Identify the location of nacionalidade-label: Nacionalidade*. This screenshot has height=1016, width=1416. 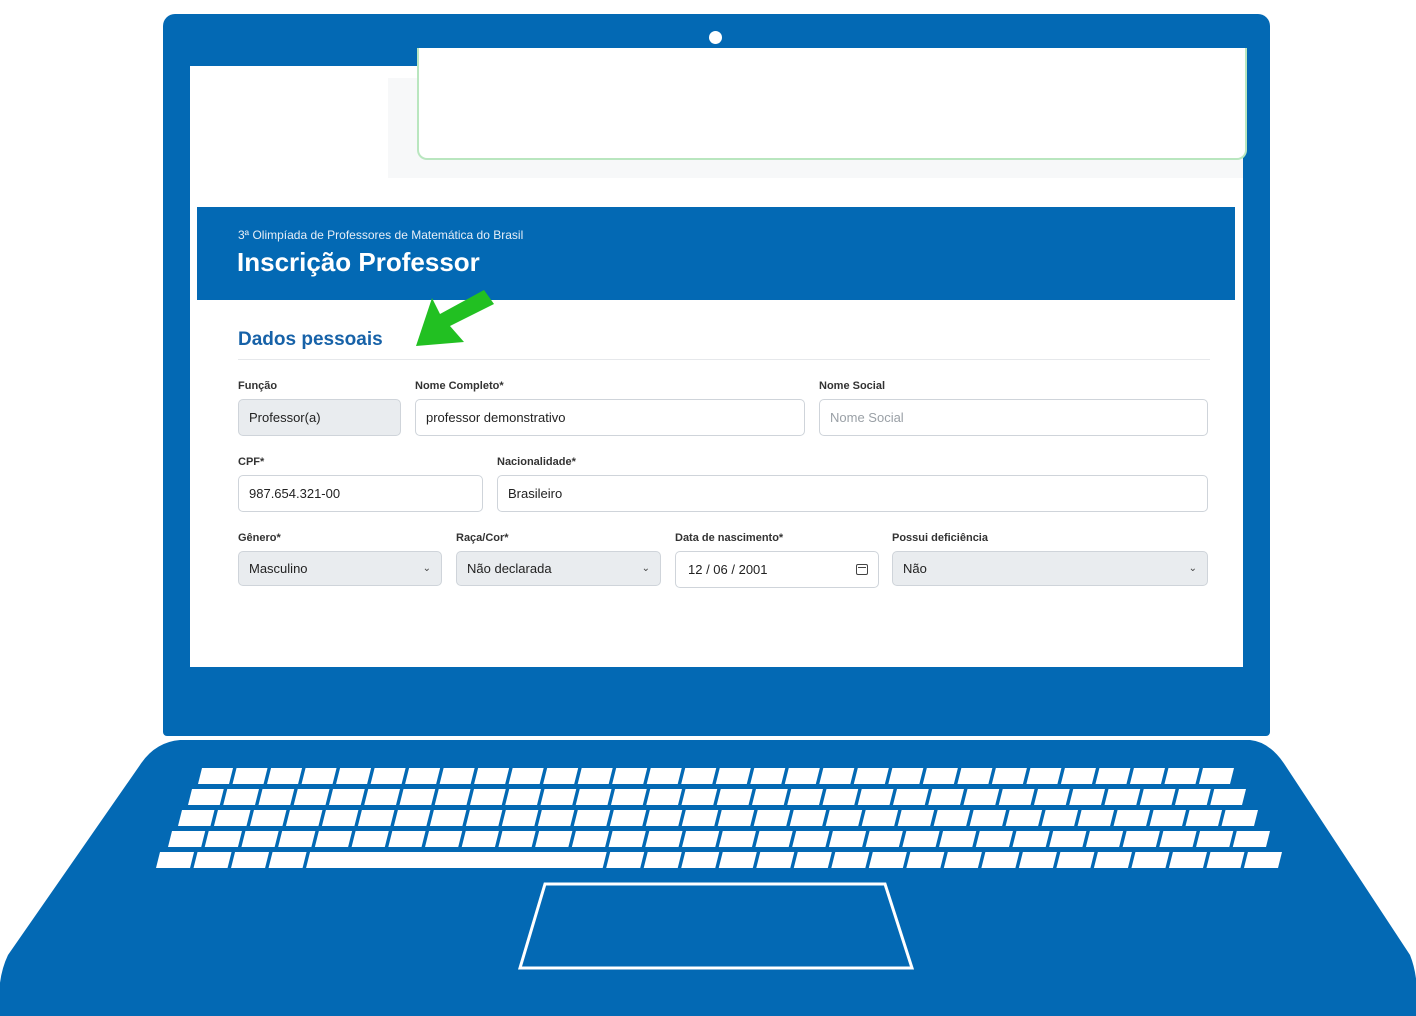
(536, 462).